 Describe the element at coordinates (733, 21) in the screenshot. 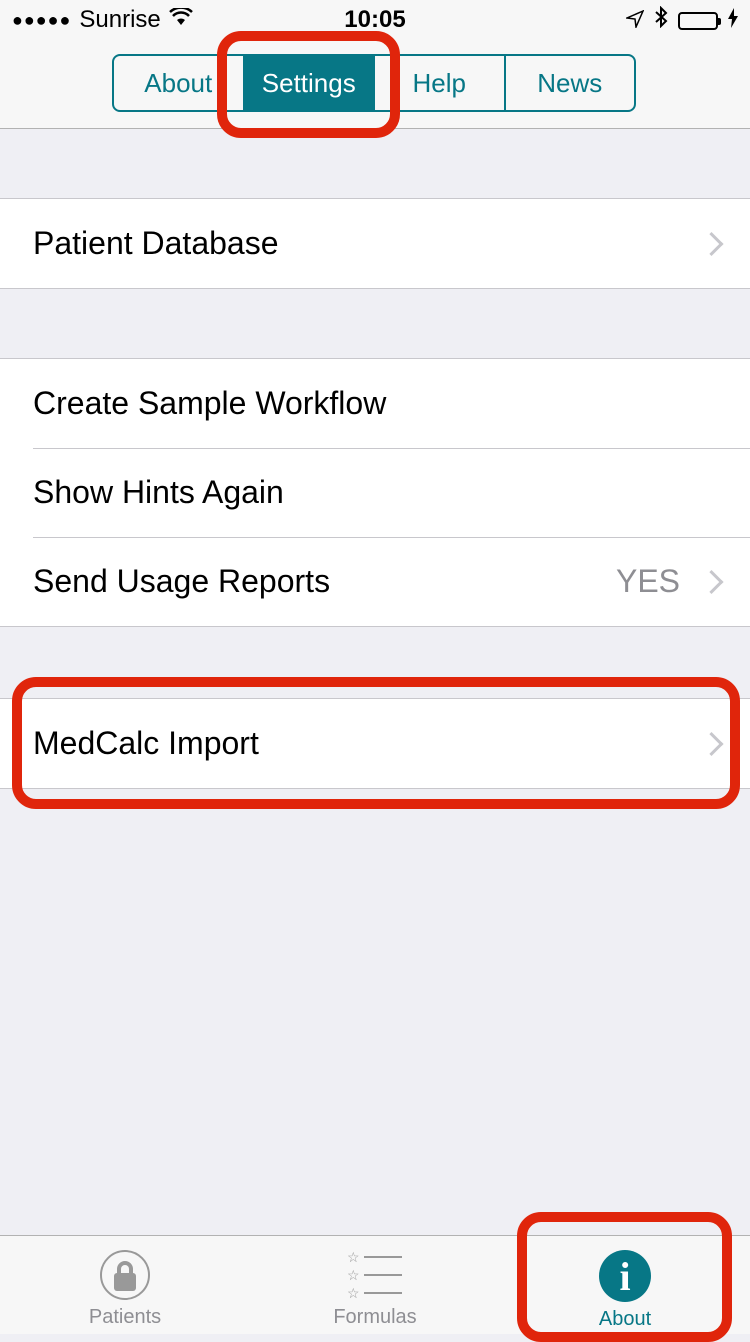

I see `charging-icon` at that location.